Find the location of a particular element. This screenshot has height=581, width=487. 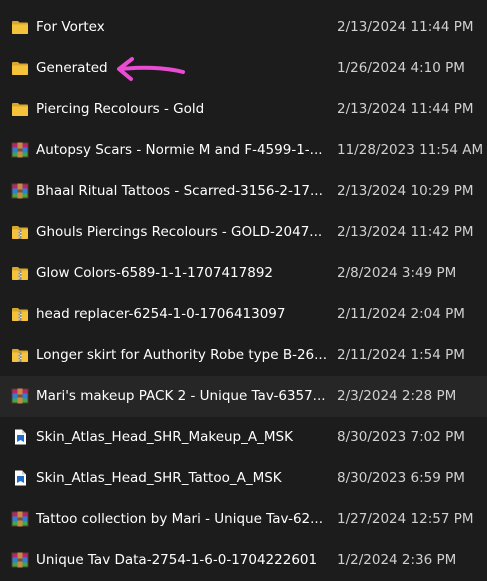

file-name: head replacer-6254-1-0-1706413097 is located at coordinates (161, 314).